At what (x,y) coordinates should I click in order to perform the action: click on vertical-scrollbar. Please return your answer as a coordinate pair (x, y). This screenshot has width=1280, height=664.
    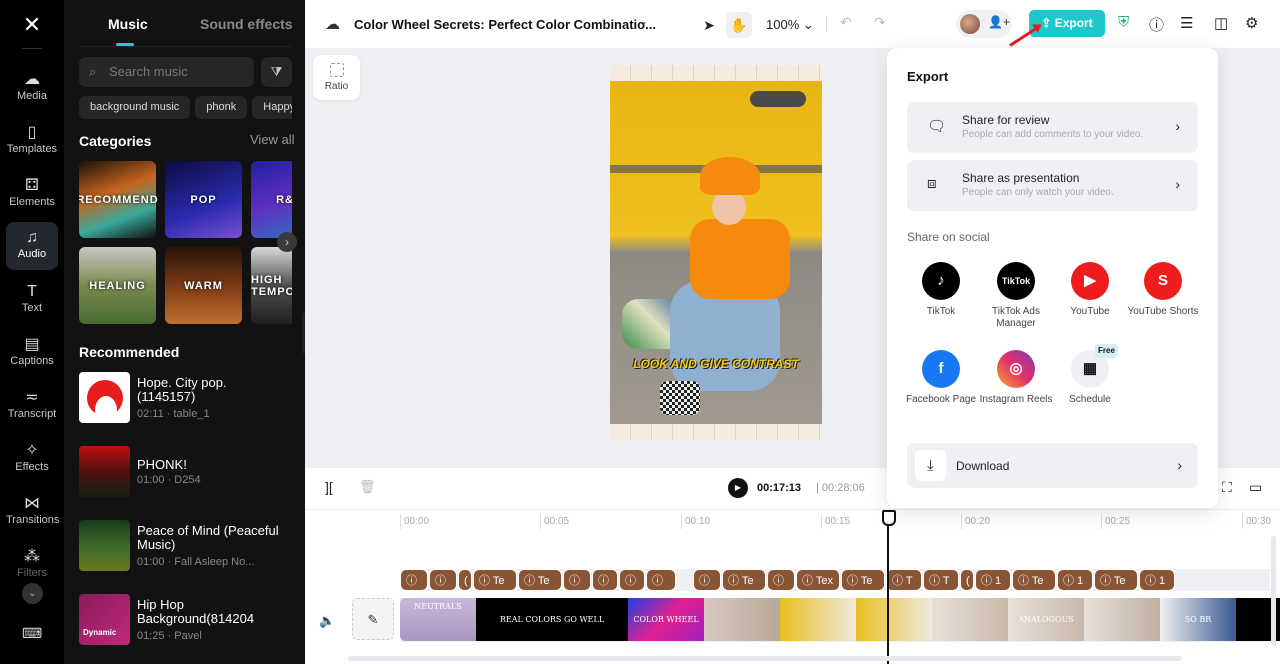
    Looking at the image, I should click on (1273, 591).